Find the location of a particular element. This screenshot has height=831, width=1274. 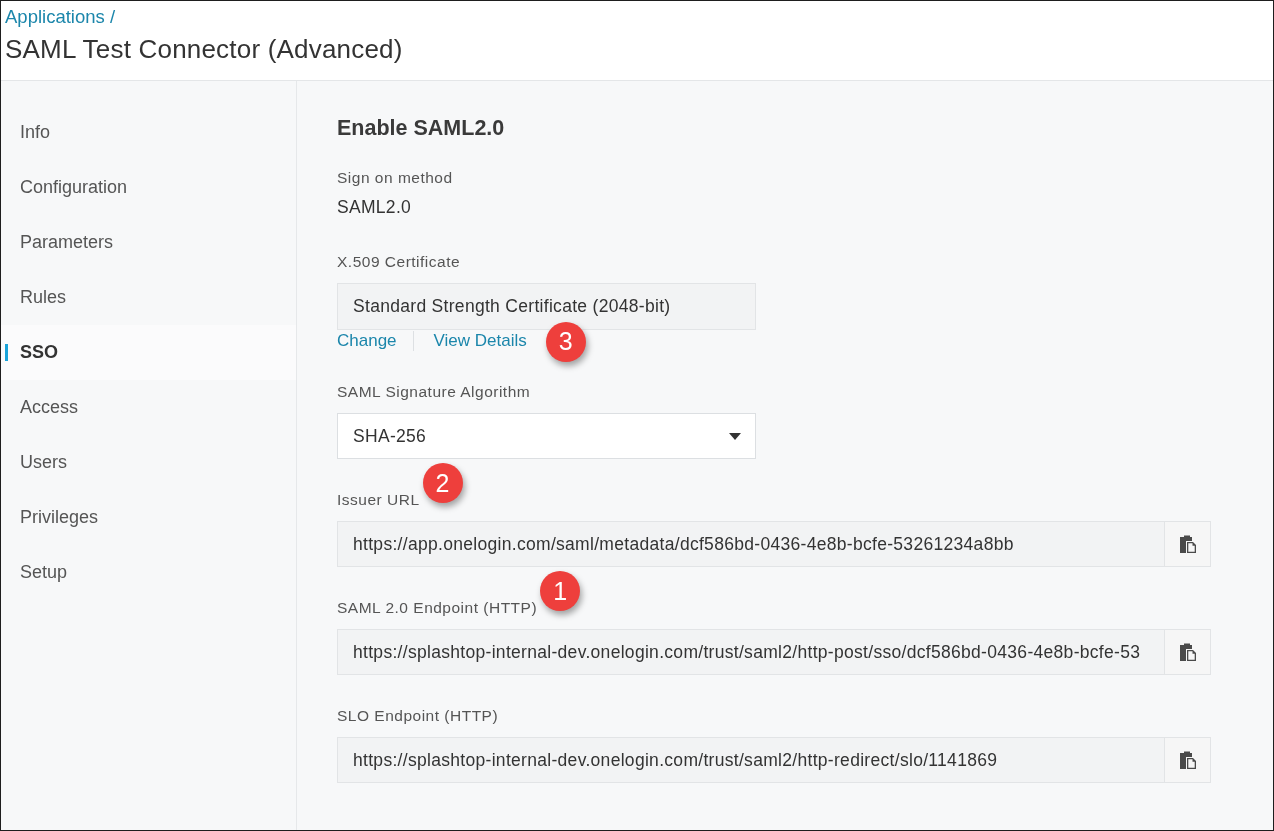

sidebar-item: Access is located at coordinates (148, 407).